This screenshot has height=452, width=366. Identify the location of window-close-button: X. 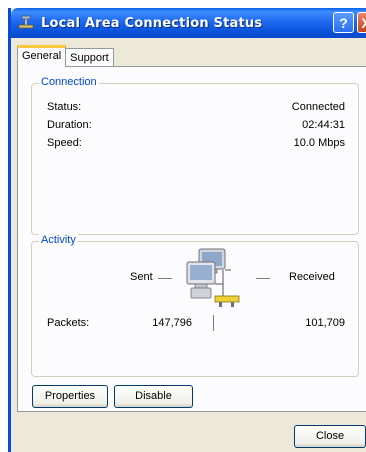
(361, 22).